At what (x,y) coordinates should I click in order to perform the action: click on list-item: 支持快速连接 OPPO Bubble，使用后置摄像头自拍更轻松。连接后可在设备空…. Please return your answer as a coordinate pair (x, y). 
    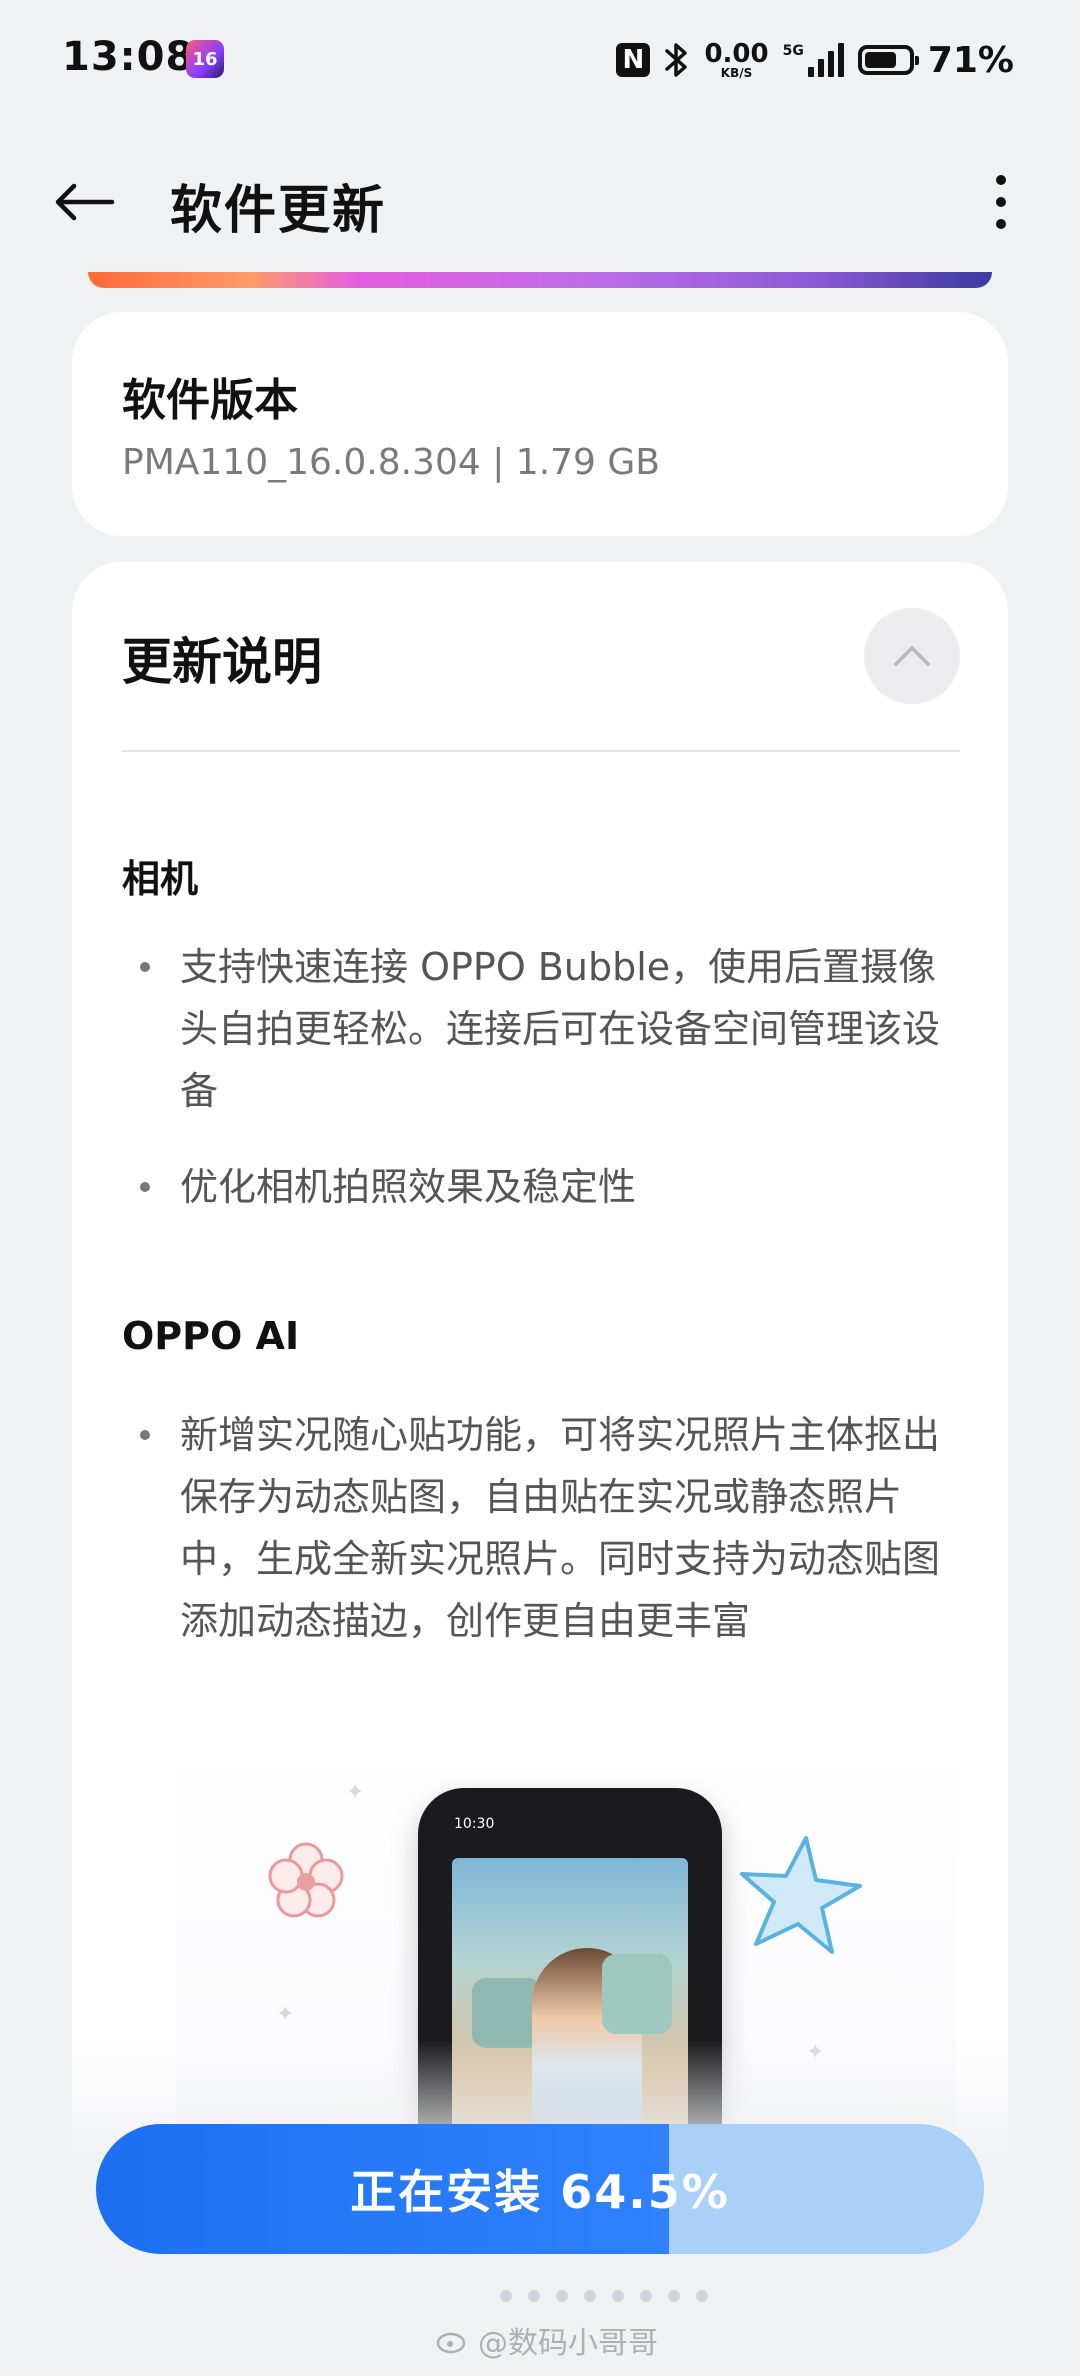
    Looking at the image, I should click on (542, 1029).